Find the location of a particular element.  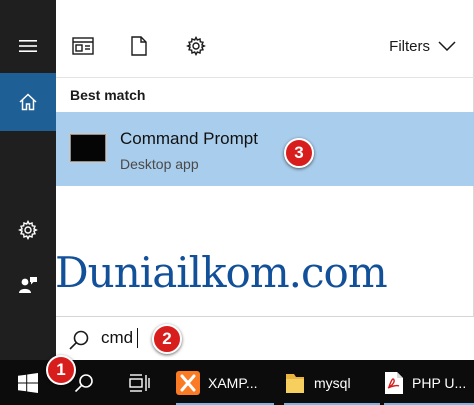

step-marker-1: 1 is located at coordinates (61, 370).